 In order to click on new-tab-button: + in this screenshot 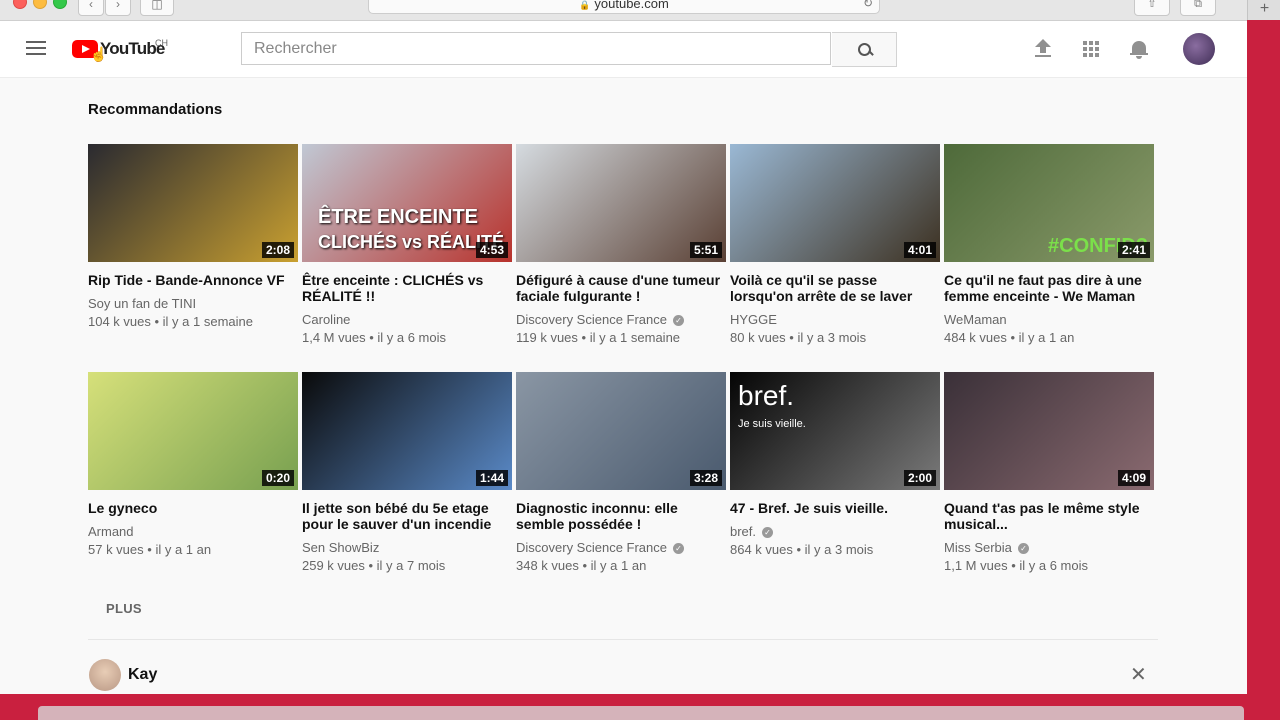, I will do `click(1263, 10)`.